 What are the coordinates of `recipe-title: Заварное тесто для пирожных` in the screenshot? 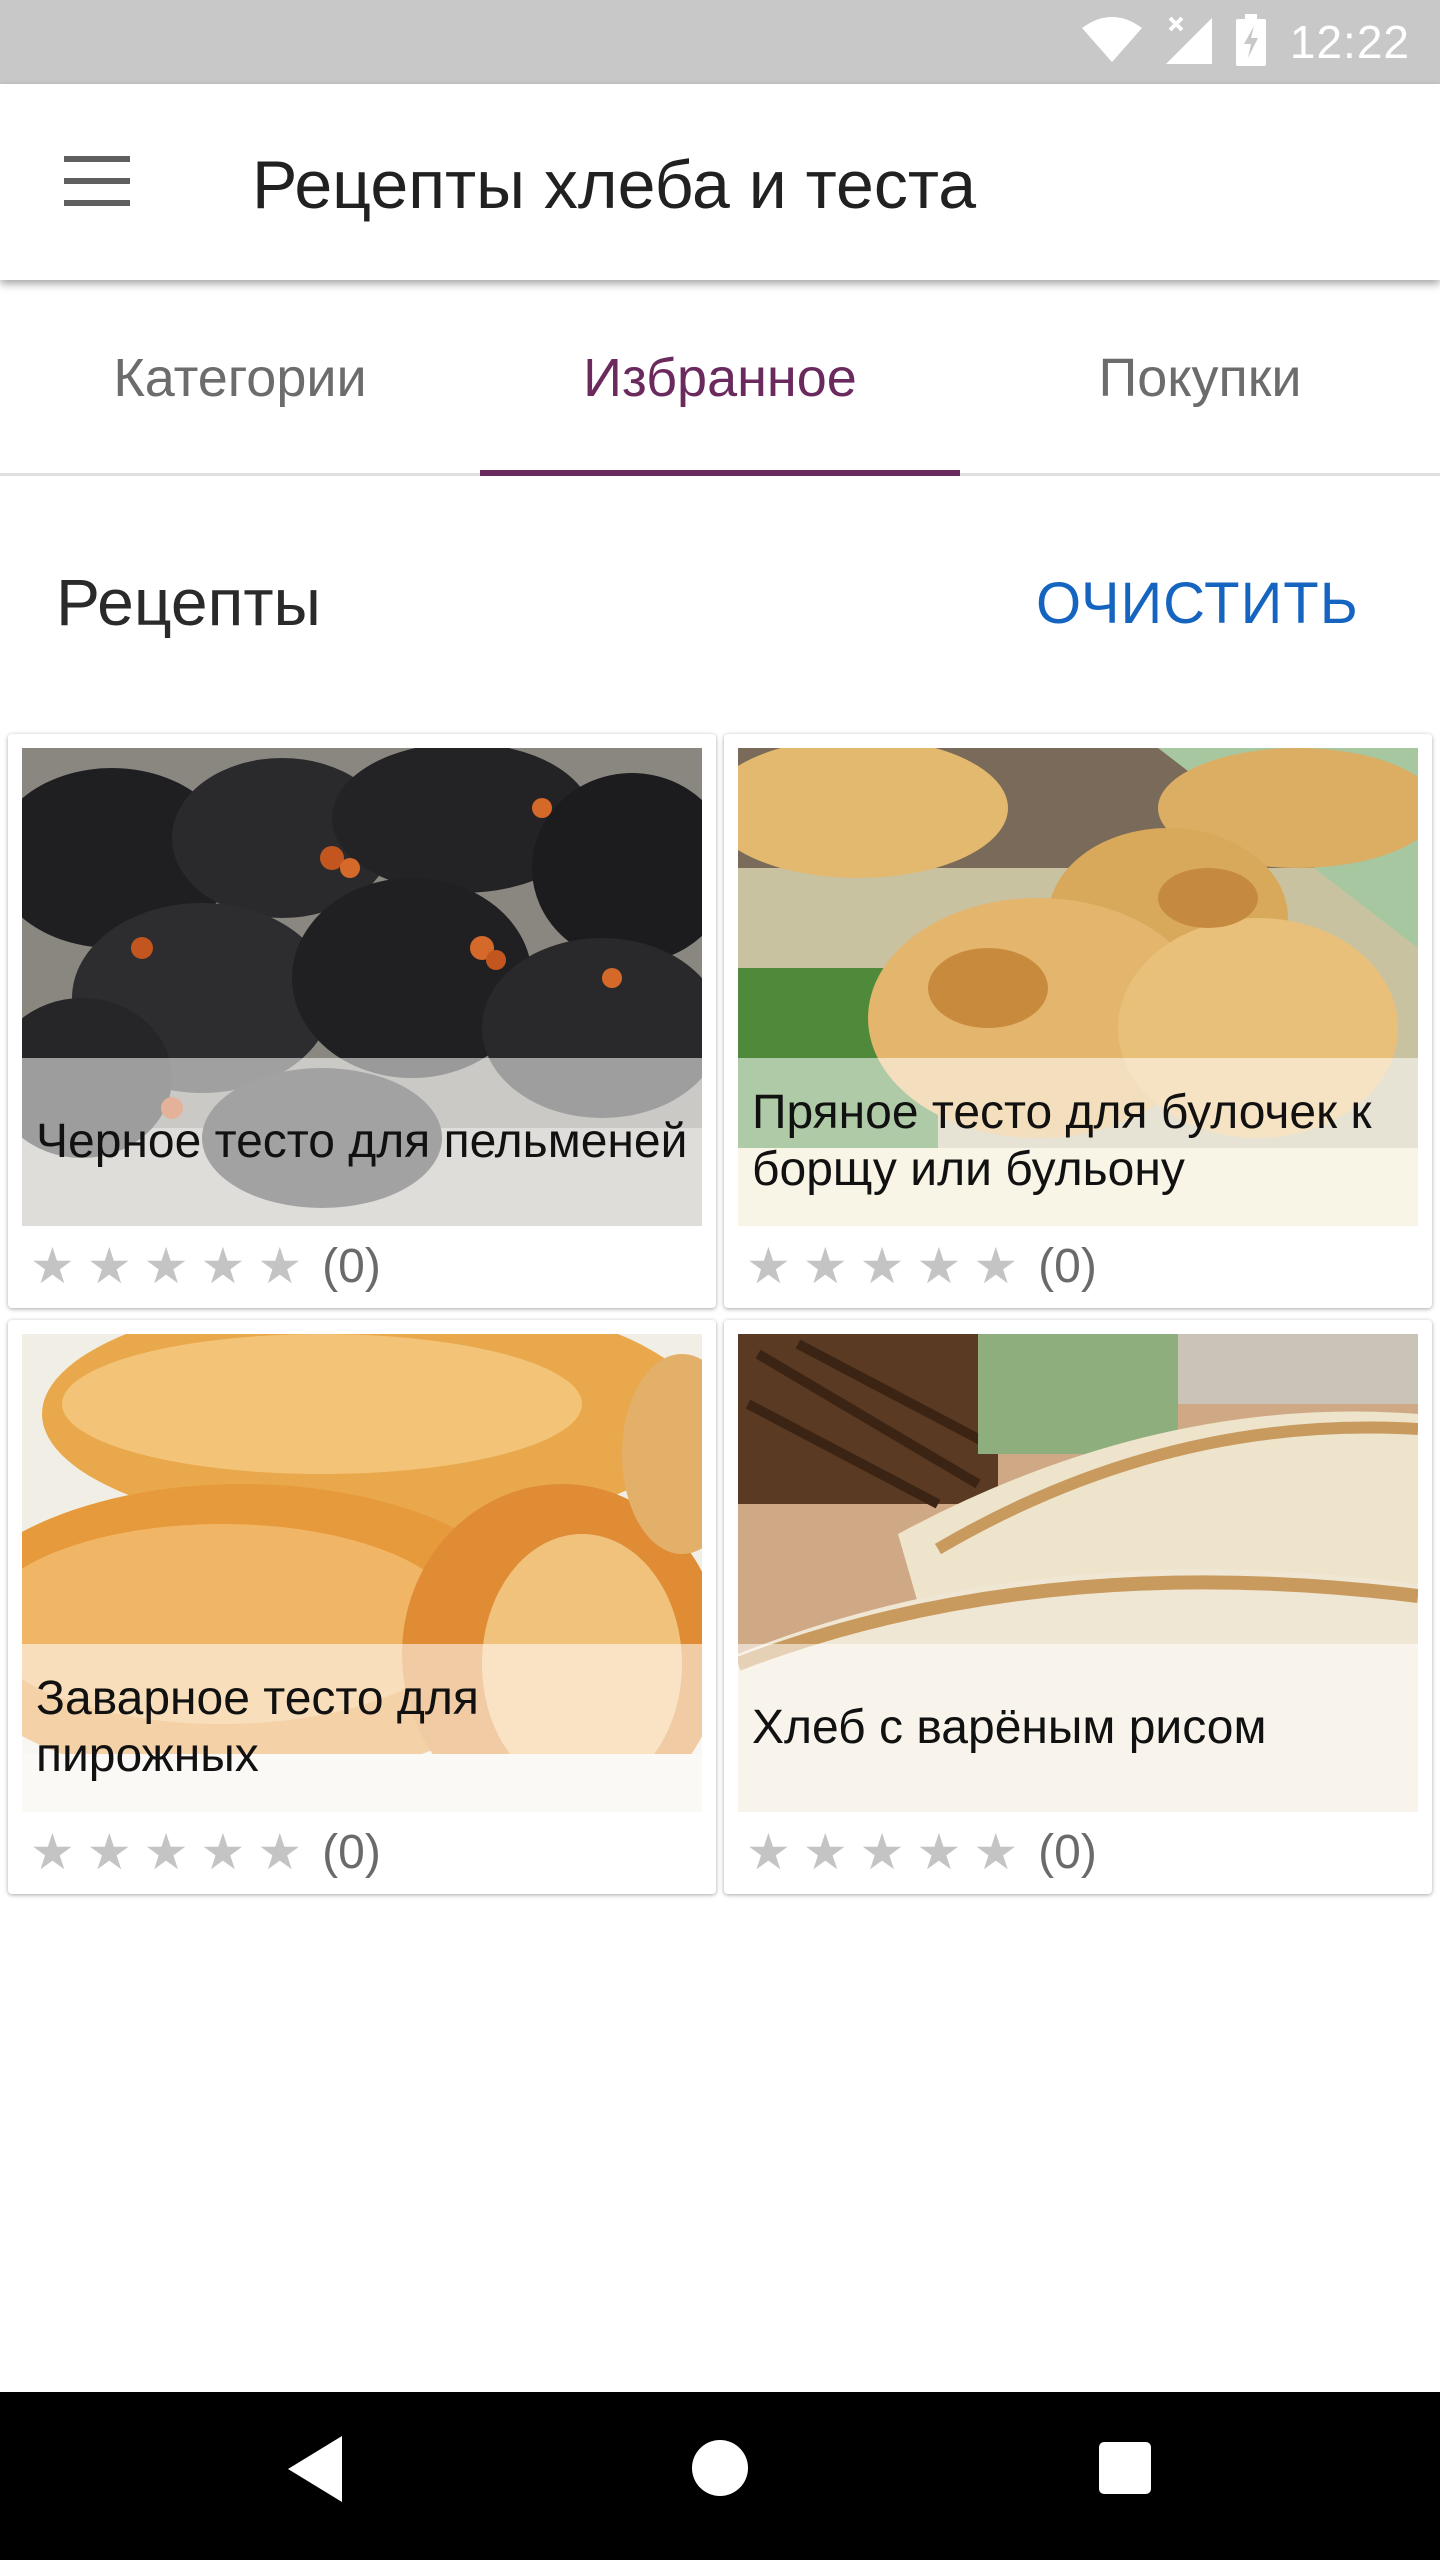 It's located at (362, 1728).